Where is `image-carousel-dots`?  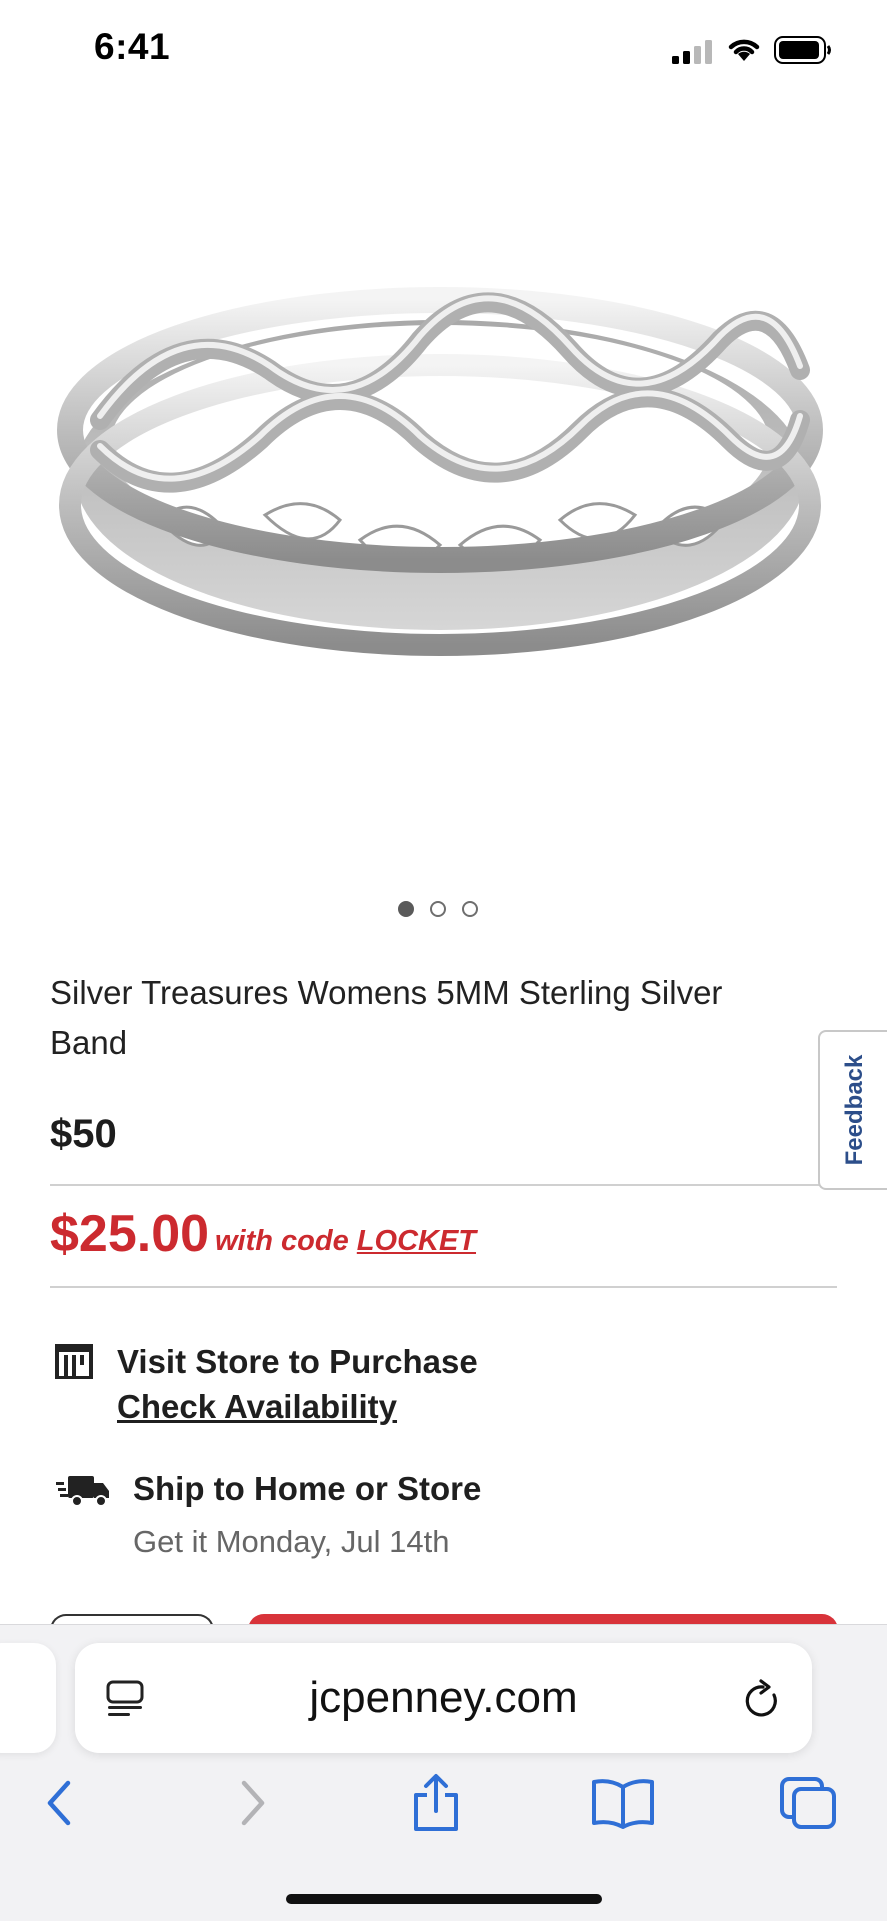
image-carousel-dots is located at coordinates (438, 909).